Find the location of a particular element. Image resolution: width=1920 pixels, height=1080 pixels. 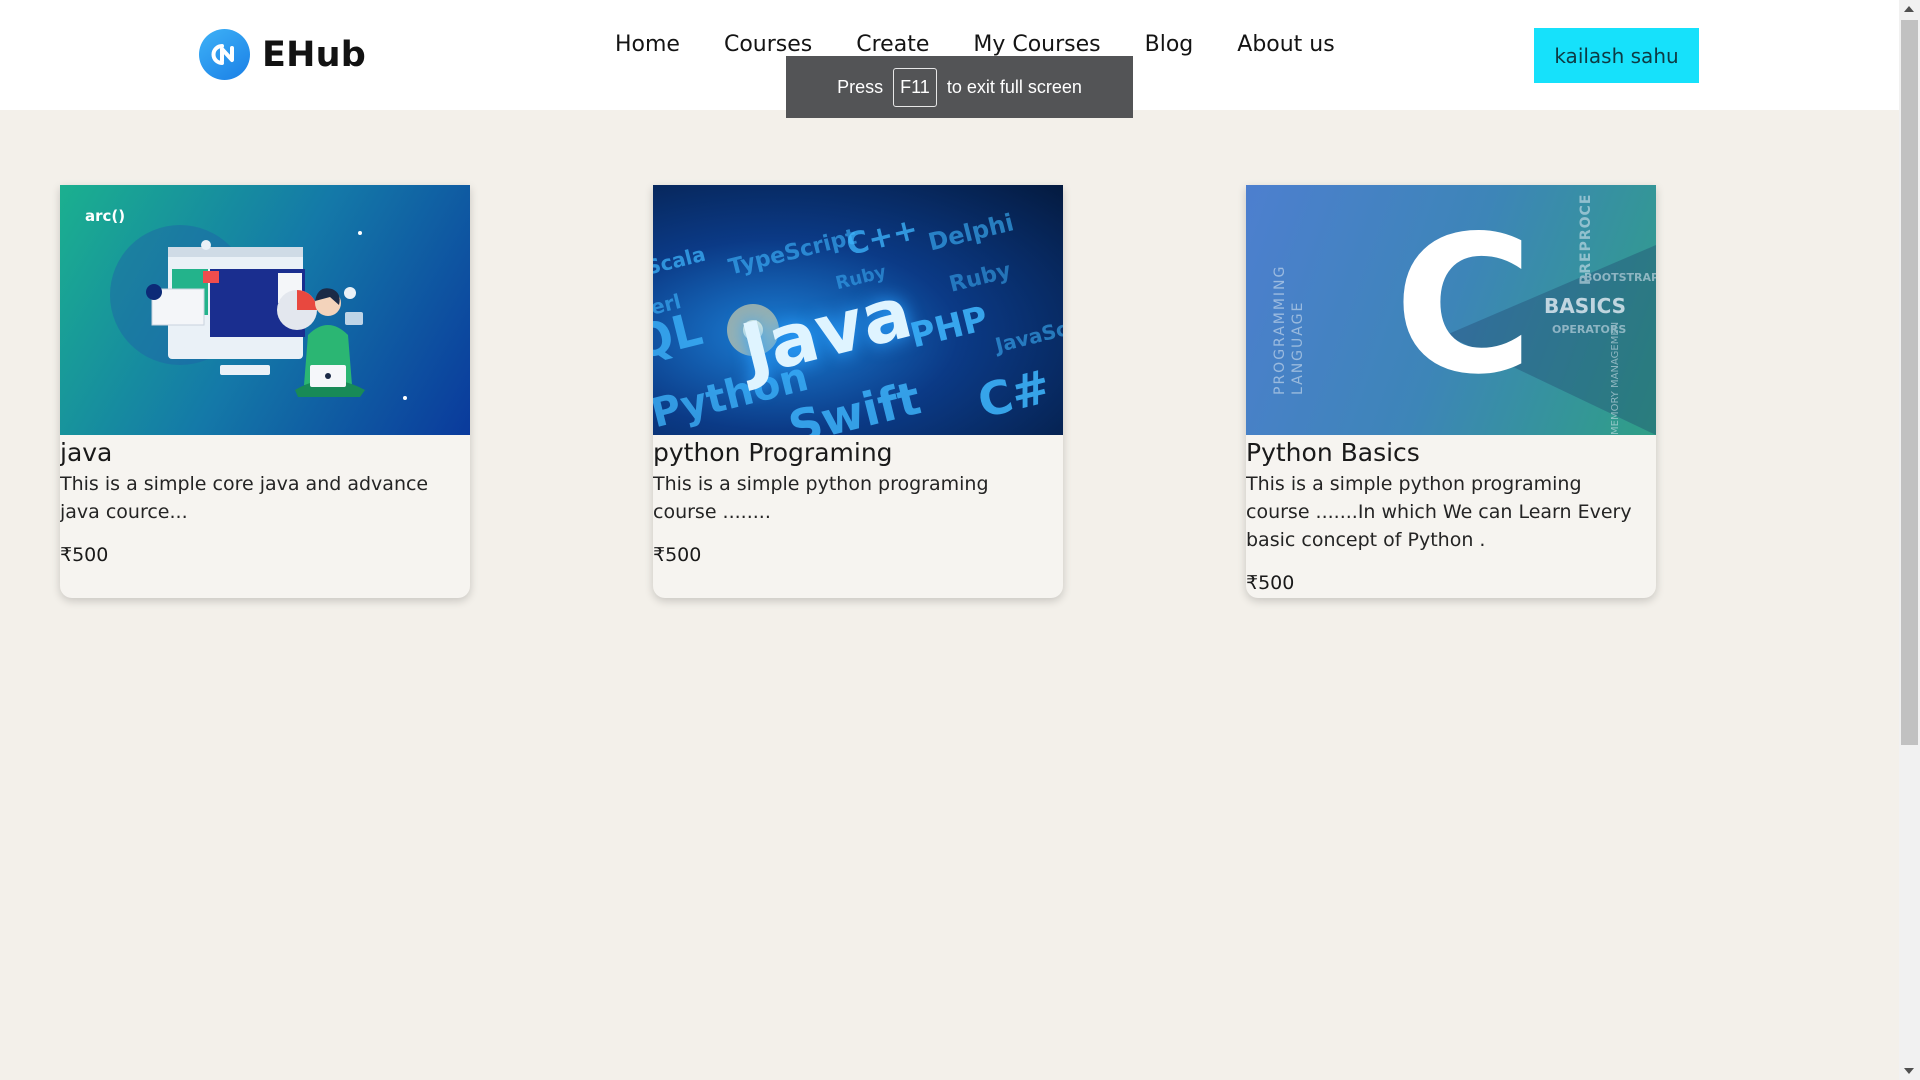

svg-text: PHP is located at coordinates (949, 328).